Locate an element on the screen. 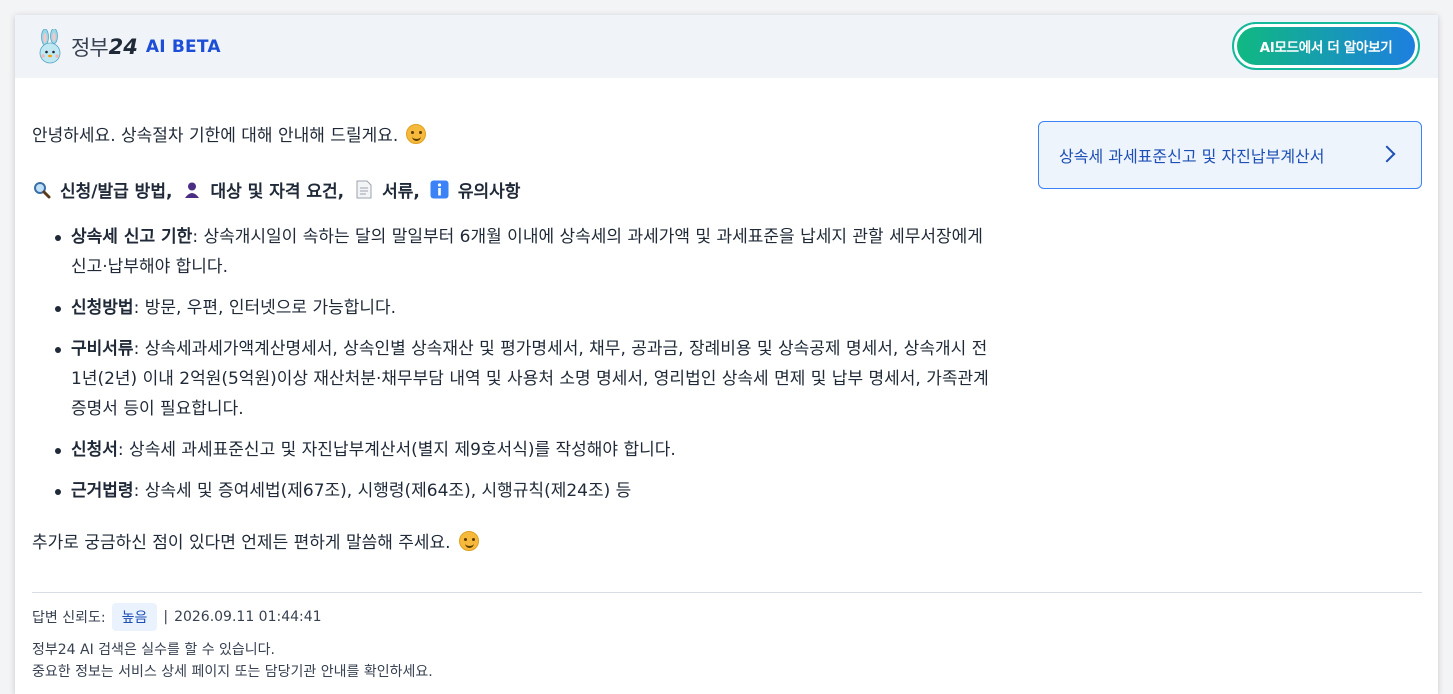 The width and height of the screenshot is (1453, 694). divider is located at coordinates (727, 592).